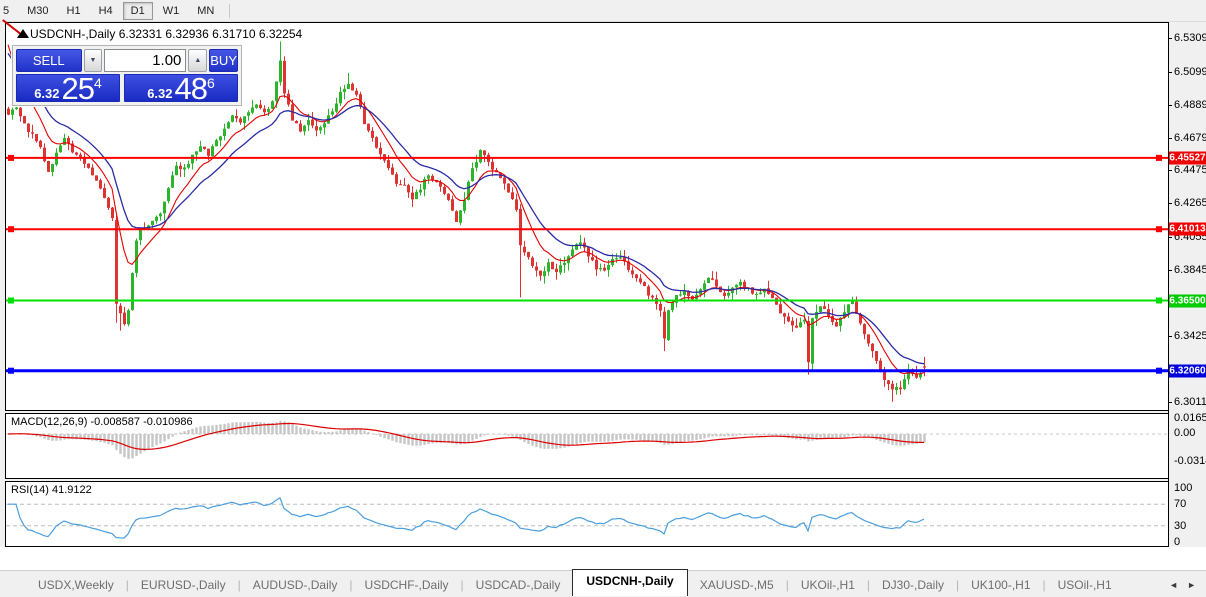 The width and height of the screenshot is (1206, 597). What do you see at coordinates (205, 11) in the screenshot?
I see `timeframe-button-mn: MN` at bounding box center [205, 11].